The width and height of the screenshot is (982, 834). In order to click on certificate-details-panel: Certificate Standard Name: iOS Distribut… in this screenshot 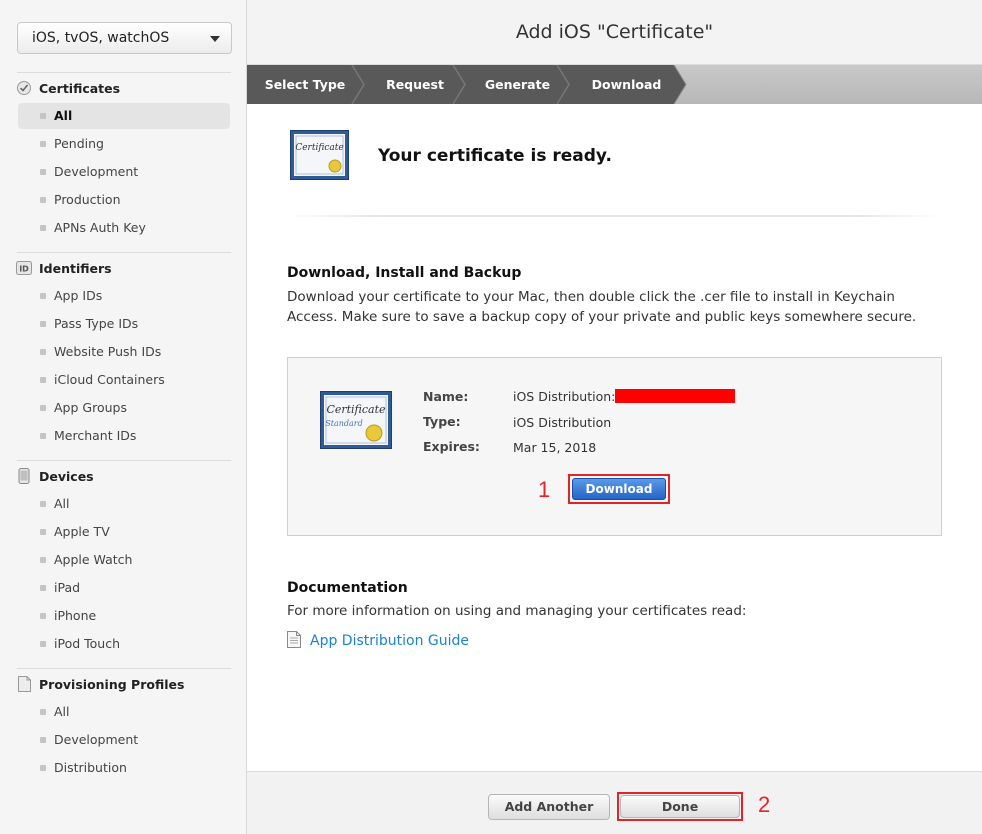, I will do `click(614, 446)`.